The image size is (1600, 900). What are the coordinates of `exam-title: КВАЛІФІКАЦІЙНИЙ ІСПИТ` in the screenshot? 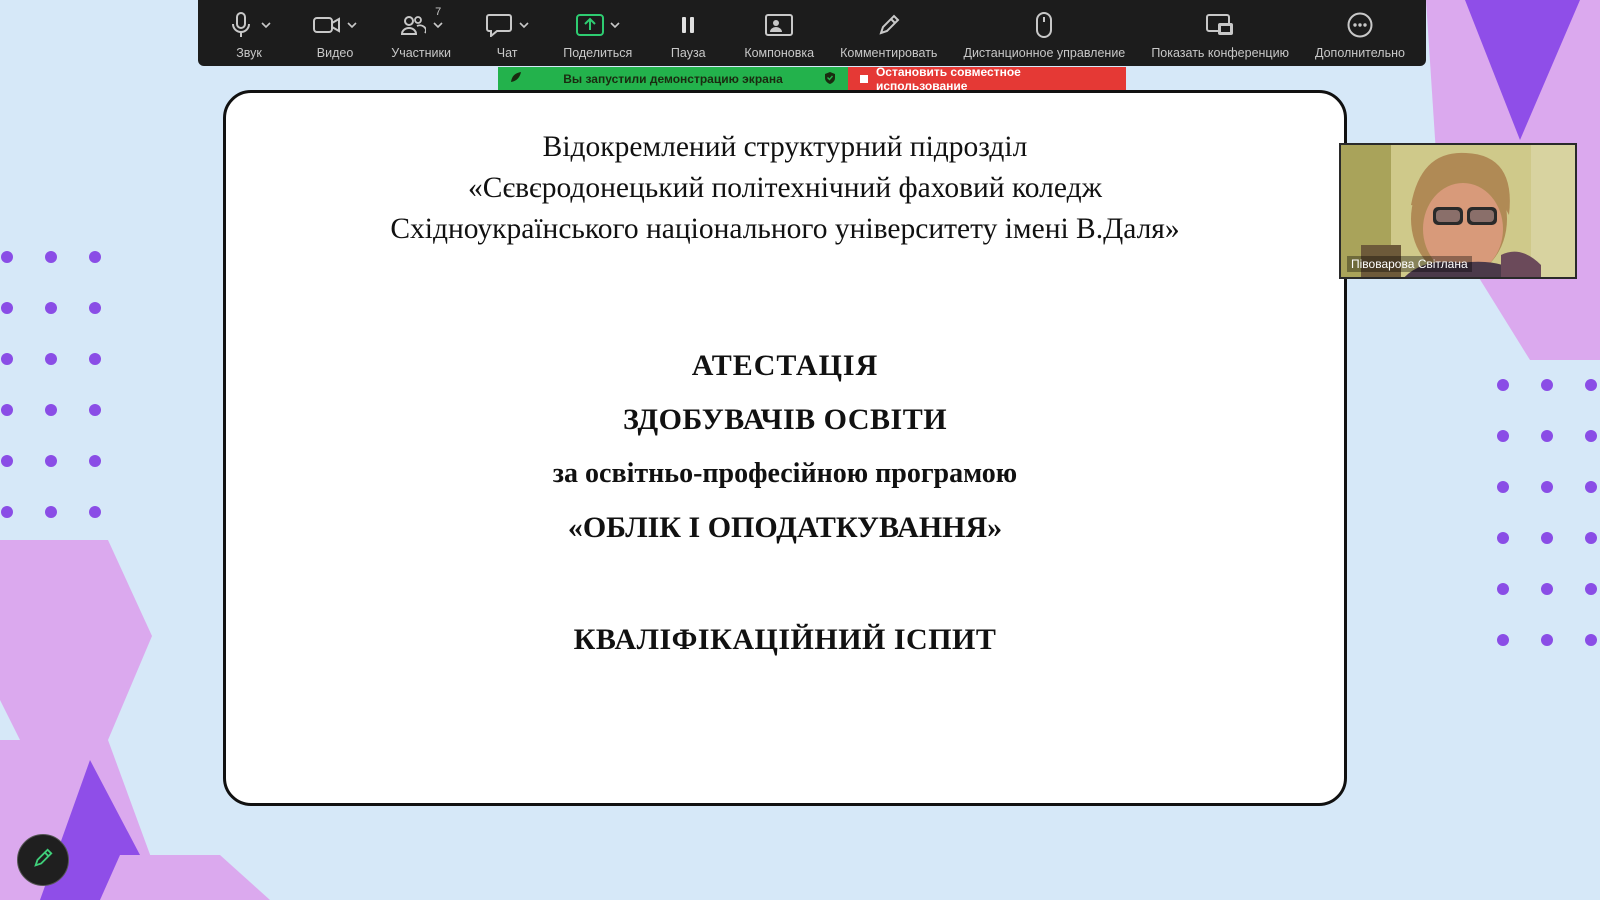 It's located at (785, 639).